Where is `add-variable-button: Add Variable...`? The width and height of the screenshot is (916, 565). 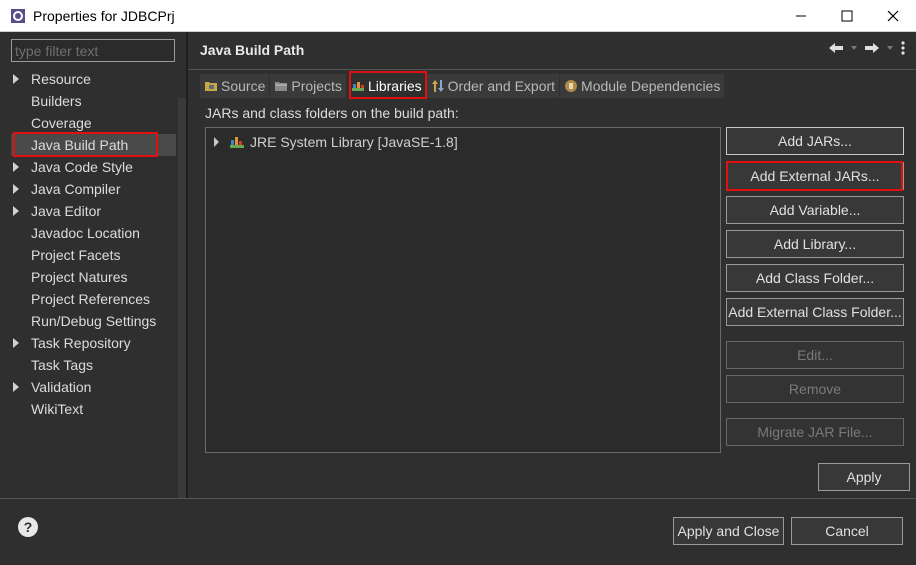
add-variable-button: Add Variable... is located at coordinates (815, 210).